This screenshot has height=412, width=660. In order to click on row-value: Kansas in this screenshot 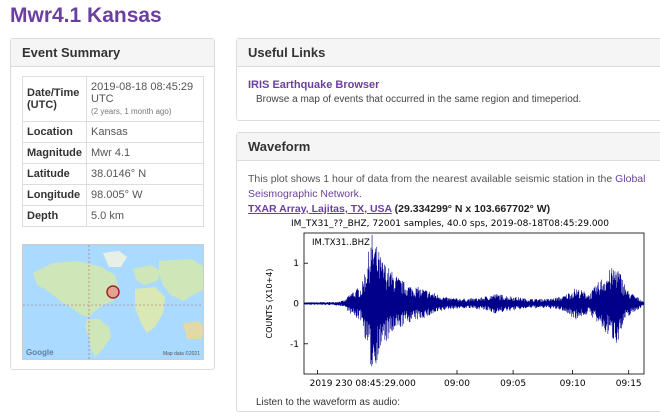, I will do `click(145, 132)`.